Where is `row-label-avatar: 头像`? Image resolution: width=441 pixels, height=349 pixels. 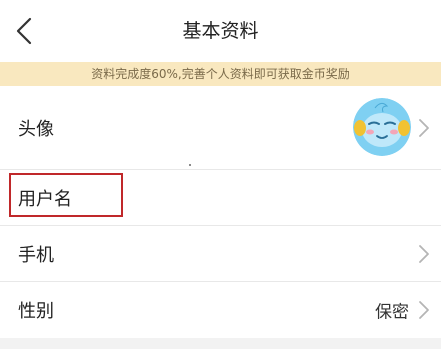
row-label-avatar: 头像 is located at coordinates (36, 129).